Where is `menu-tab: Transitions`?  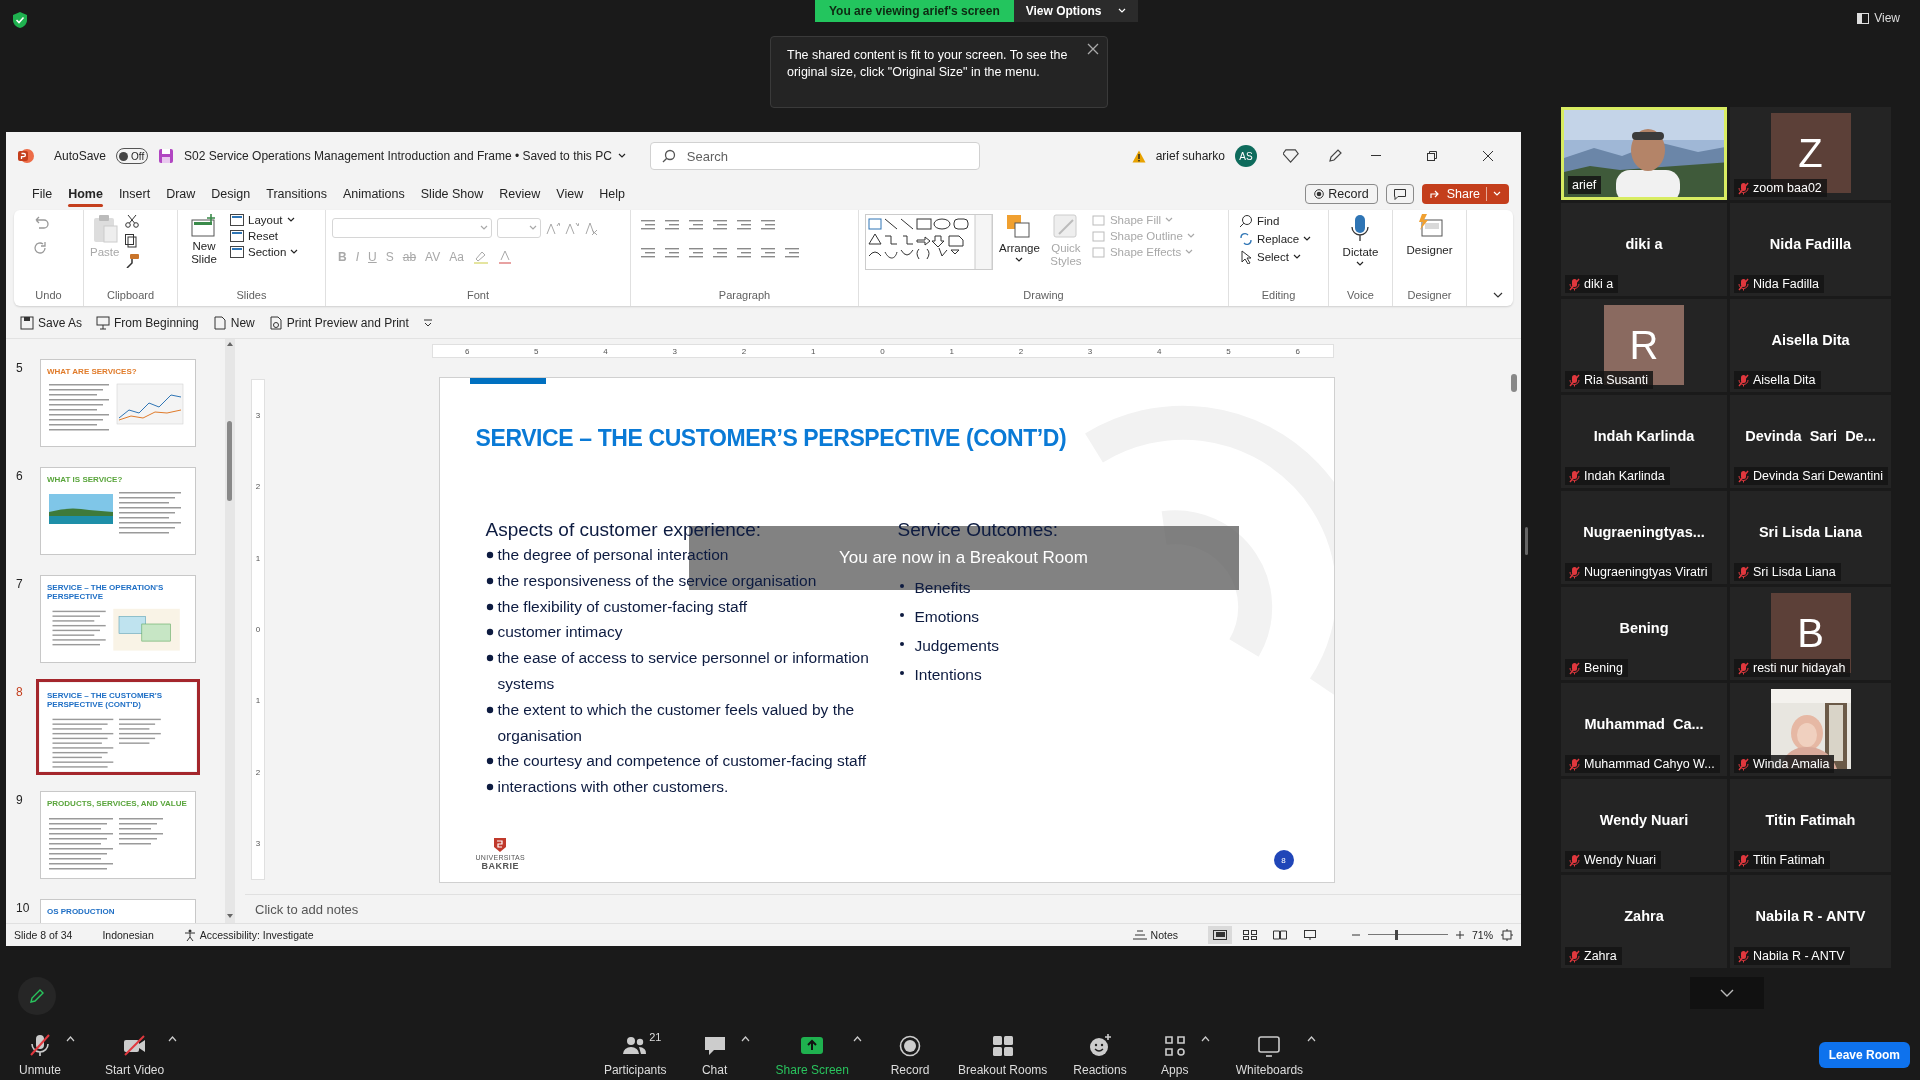
menu-tab: Transitions is located at coordinates (296, 194).